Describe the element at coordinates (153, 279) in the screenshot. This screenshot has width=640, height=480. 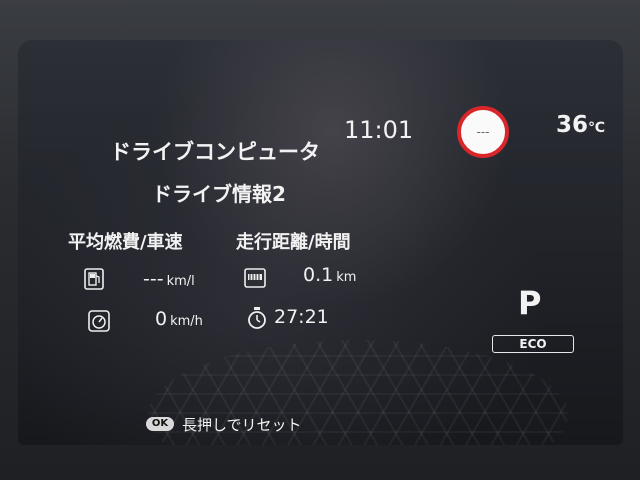
I see `fuel-economy-value: ---` at that location.